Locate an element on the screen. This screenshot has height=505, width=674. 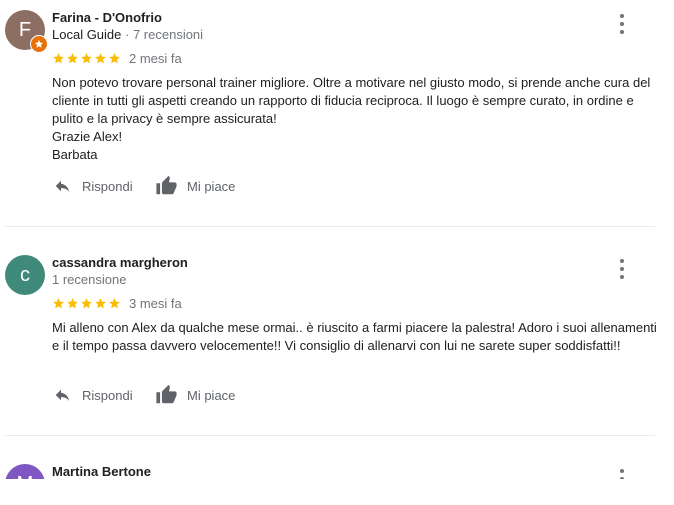
avatar-letter: M is located at coordinates (25, 476).